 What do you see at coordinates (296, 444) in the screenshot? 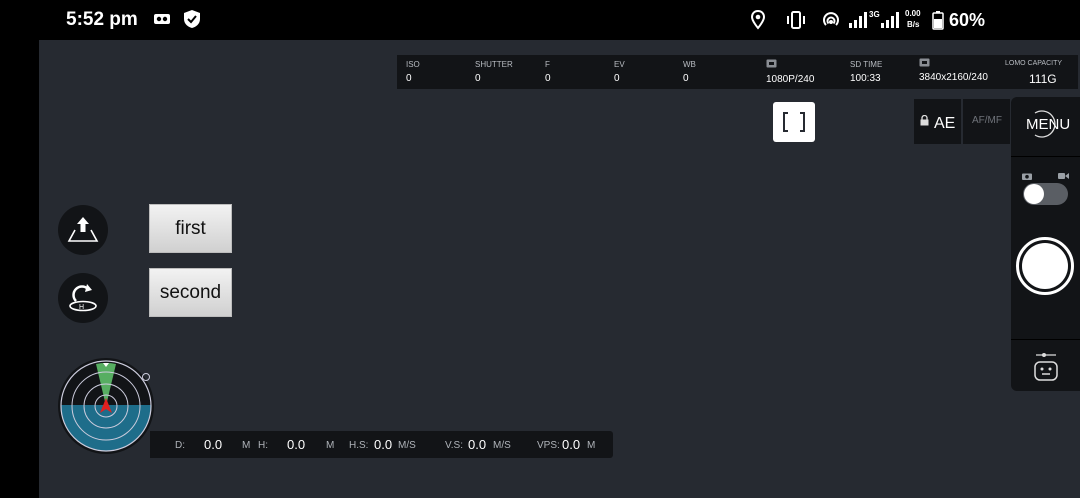
I see `height-value: 0.0` at bounding box center [296, 444].